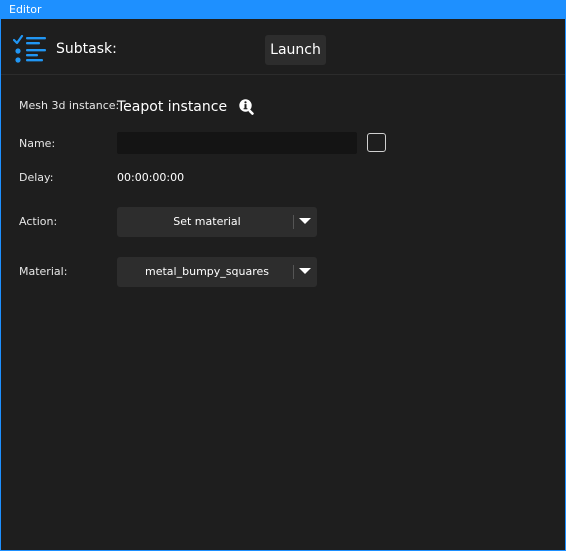 Image resolution: width=566 pixels, height=551 pixels. Describe the element at coordinates (295, 50) in the screenshot. I see `launch-button: Launch` at that location.